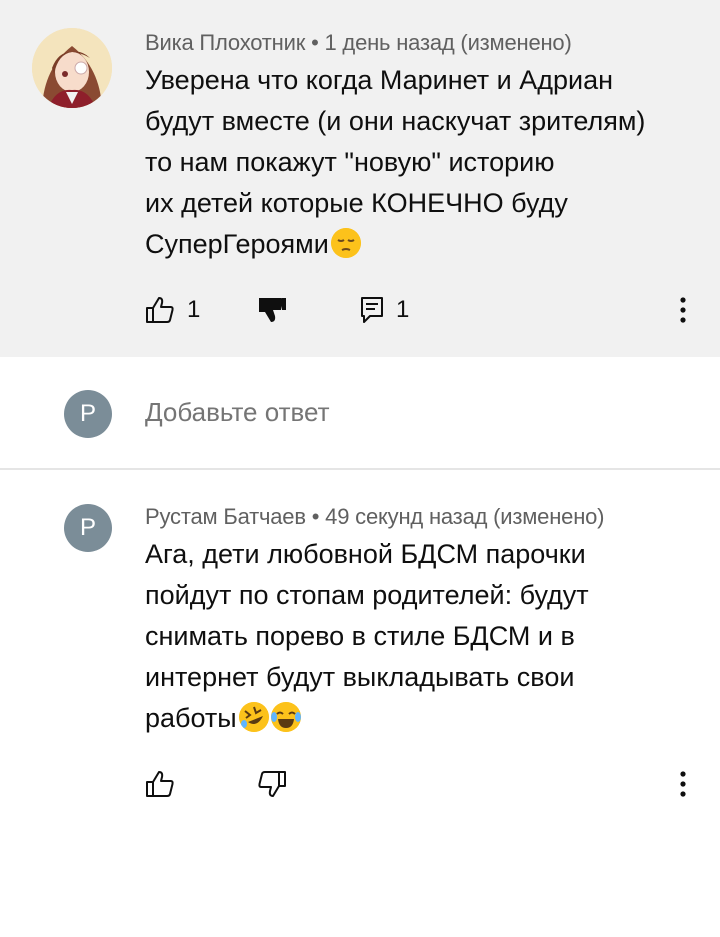 This screenshot has width=720, height=937. I want to click on reply-count: 1, so click(403, 309).